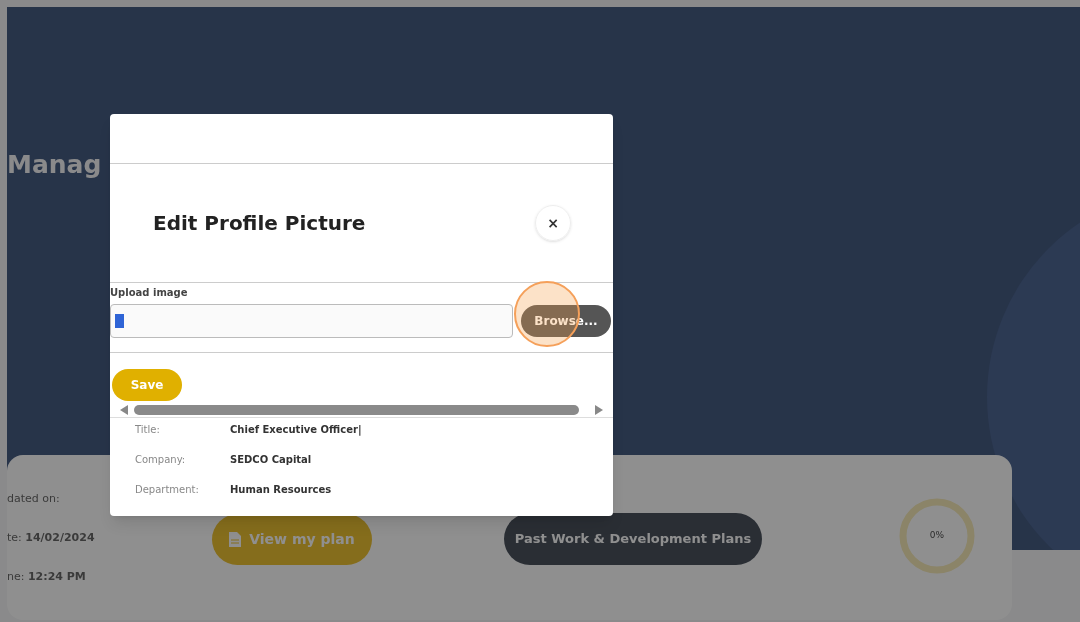  What do you see at coordinates (33, 499) in the screenshot?
I see `updated-label: dated on:` at bounding box center [33, 499].